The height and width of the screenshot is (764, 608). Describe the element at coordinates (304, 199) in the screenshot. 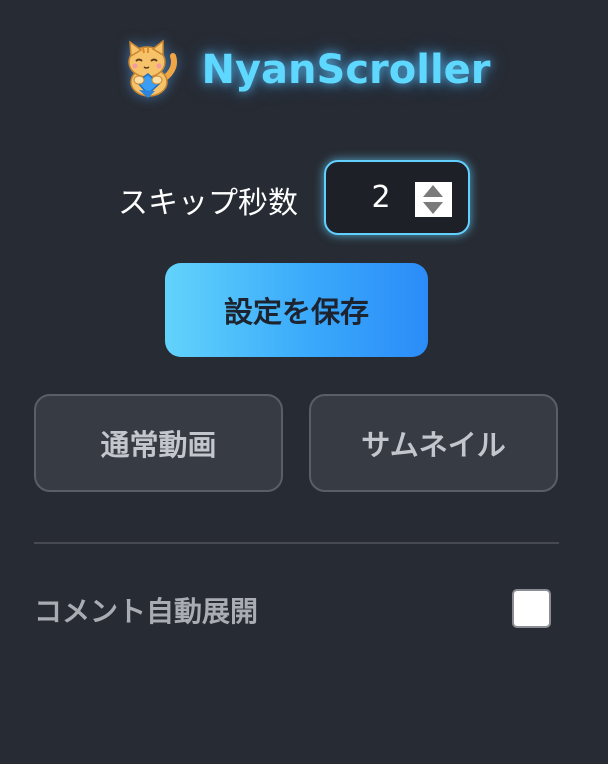

I see `skip-seconds-row: スキップ秒数 2` at that location.